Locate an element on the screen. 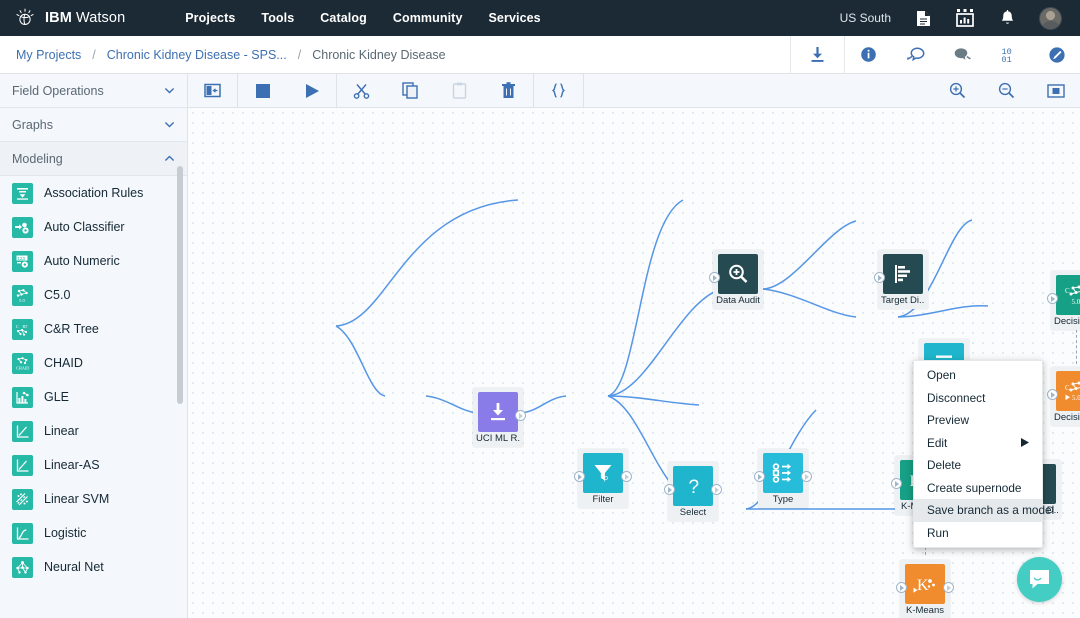 The image size is (1080, 618). palette-item-auto-numeric: 123 Auto Numeric is located at coordinates (93, 261).